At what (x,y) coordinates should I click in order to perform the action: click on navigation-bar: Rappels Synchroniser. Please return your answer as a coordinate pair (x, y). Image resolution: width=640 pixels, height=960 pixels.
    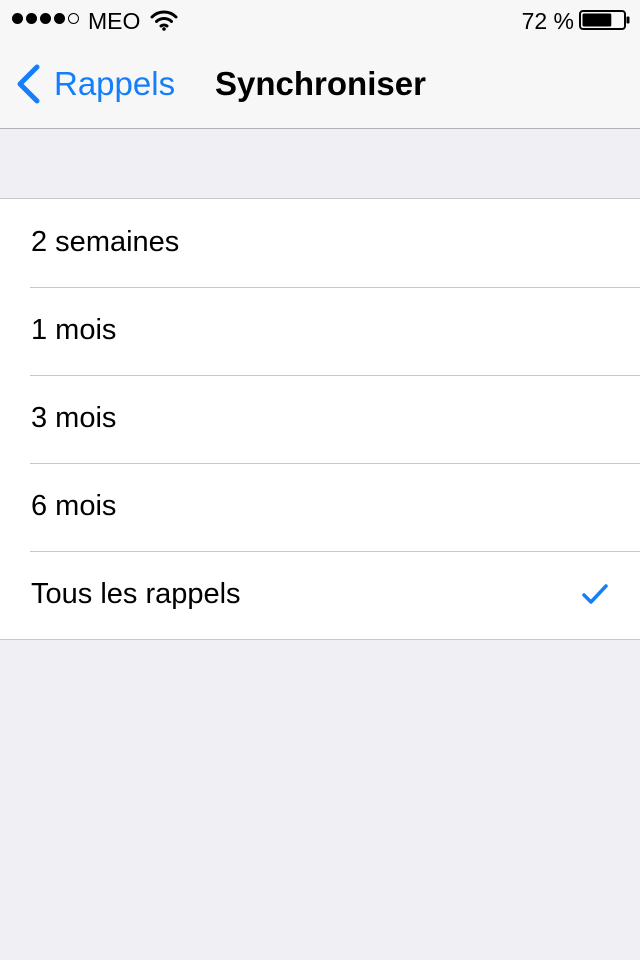
    Looking at the image, I should click on (320, 84).